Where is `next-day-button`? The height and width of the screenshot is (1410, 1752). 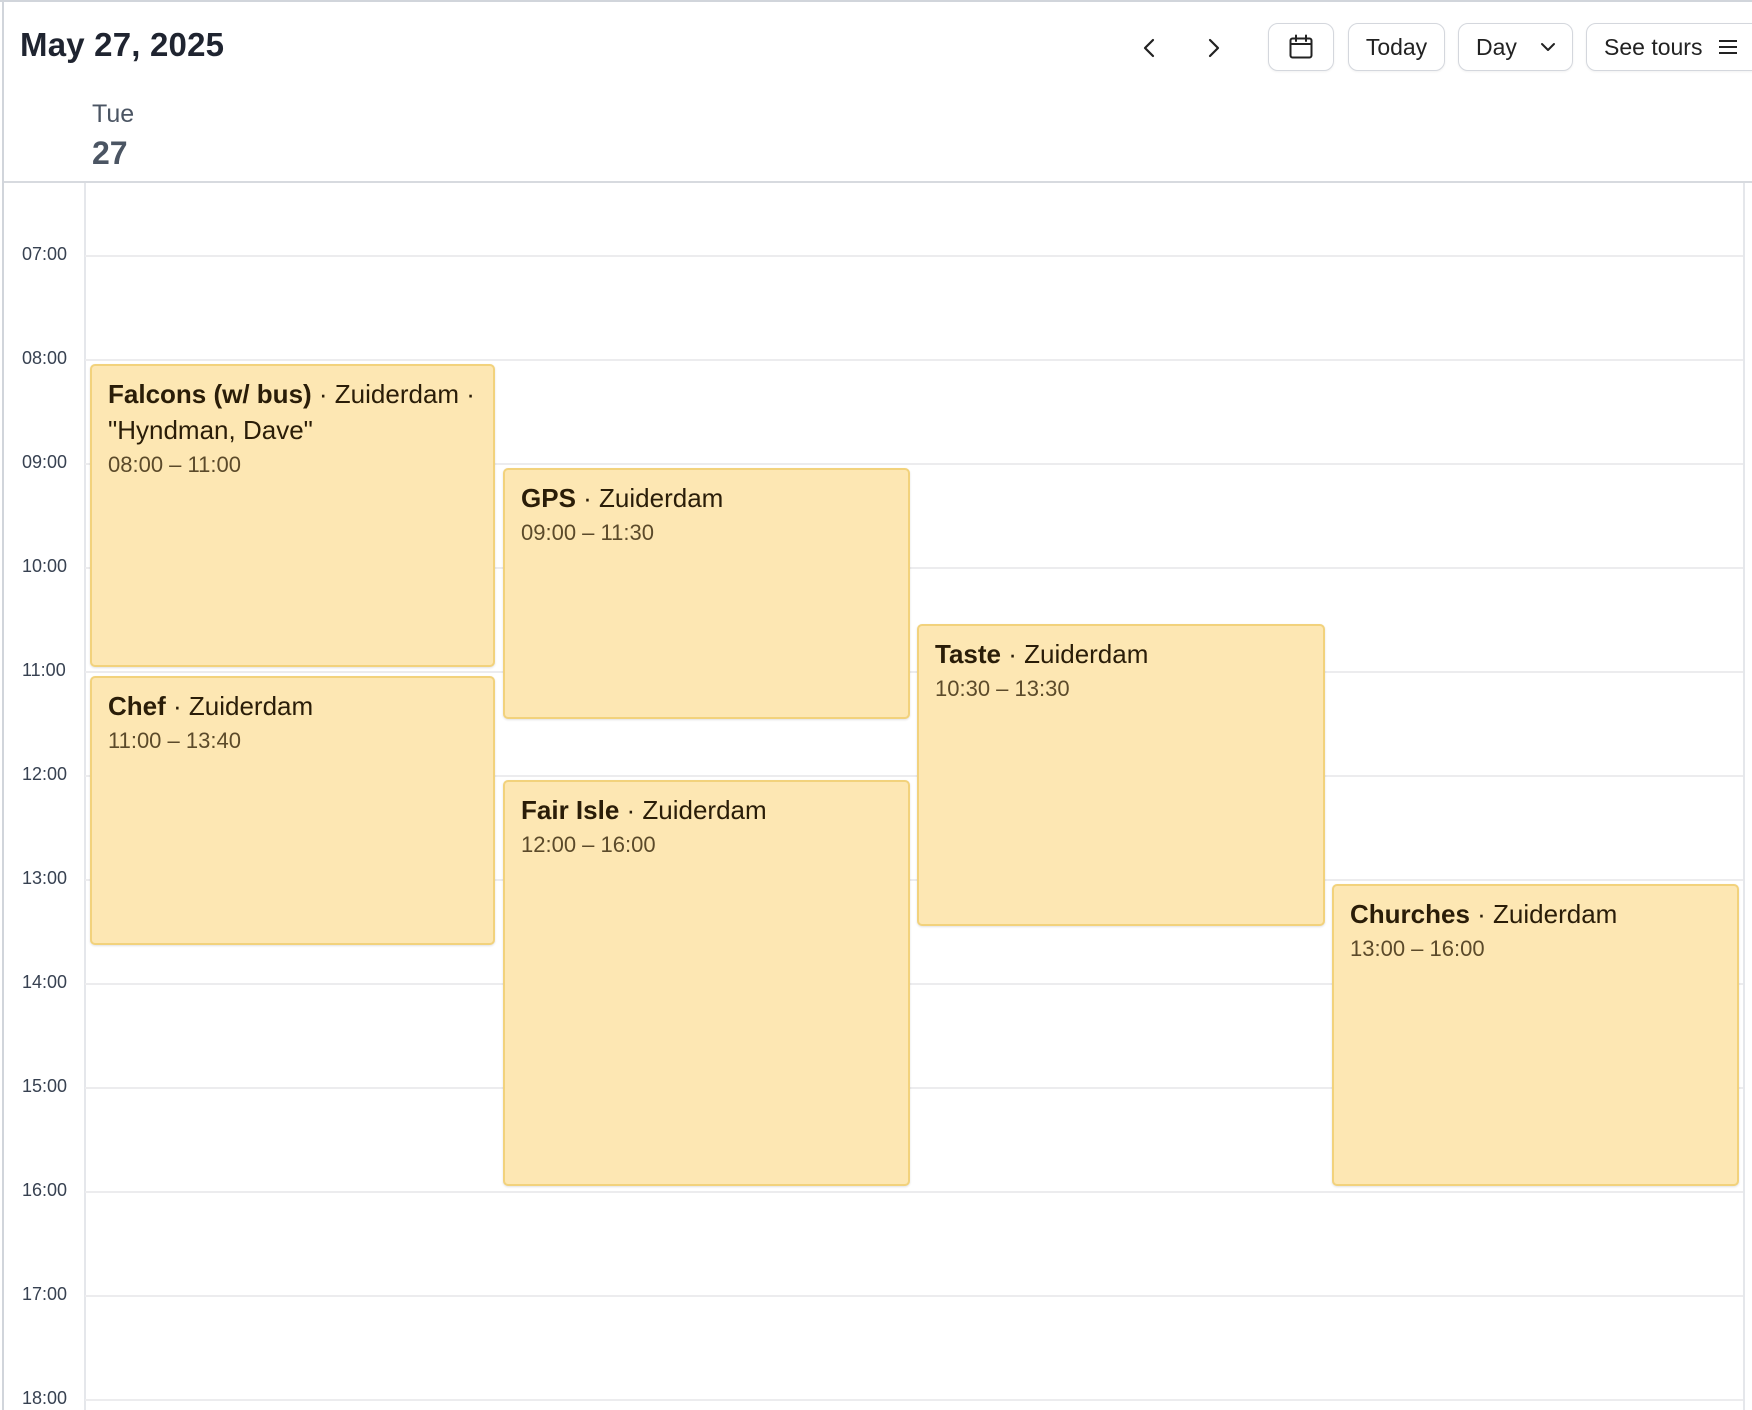
next-day-button is located at coordinates (1213, 48).